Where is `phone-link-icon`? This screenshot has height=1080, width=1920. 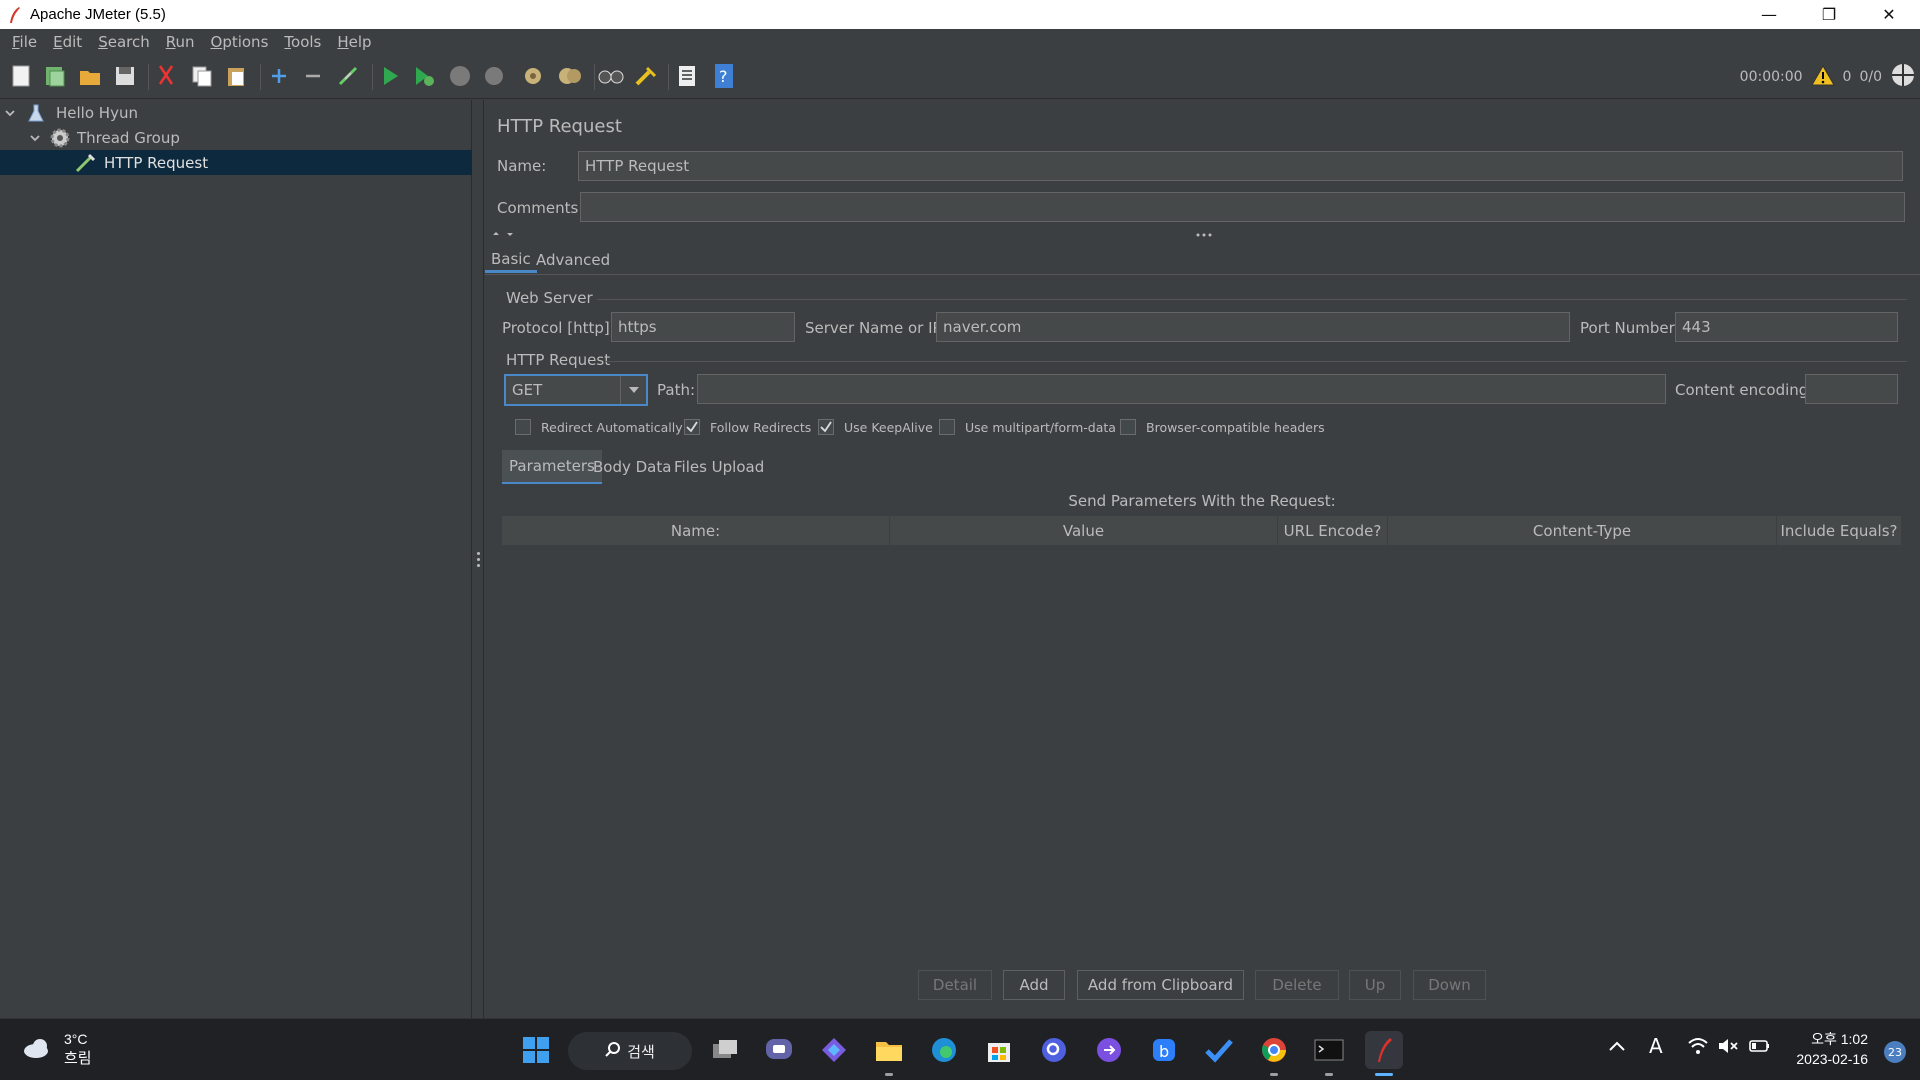
phone-link-icon is located at coordinates (1109, 1050).